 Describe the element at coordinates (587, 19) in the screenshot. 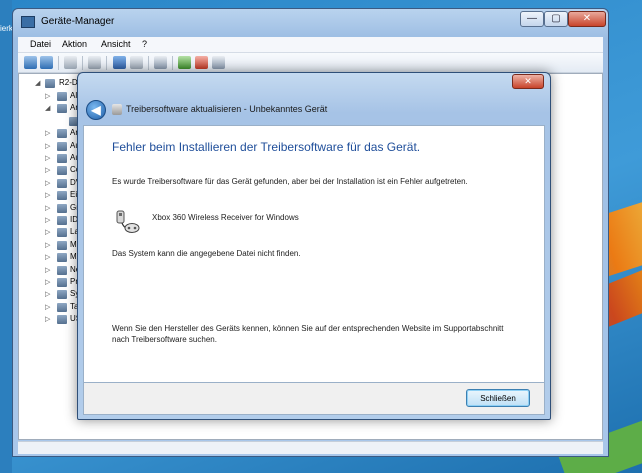

I see `close-button: ✕` at that location.